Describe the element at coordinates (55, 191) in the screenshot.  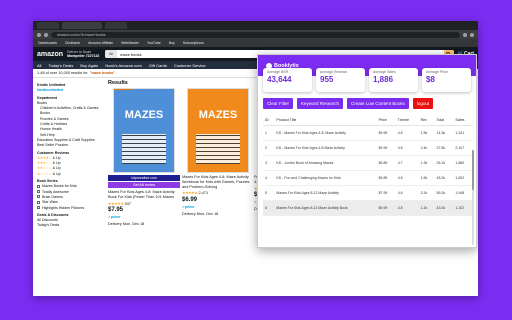
I see `series-label: Totally Awesome` at that location.